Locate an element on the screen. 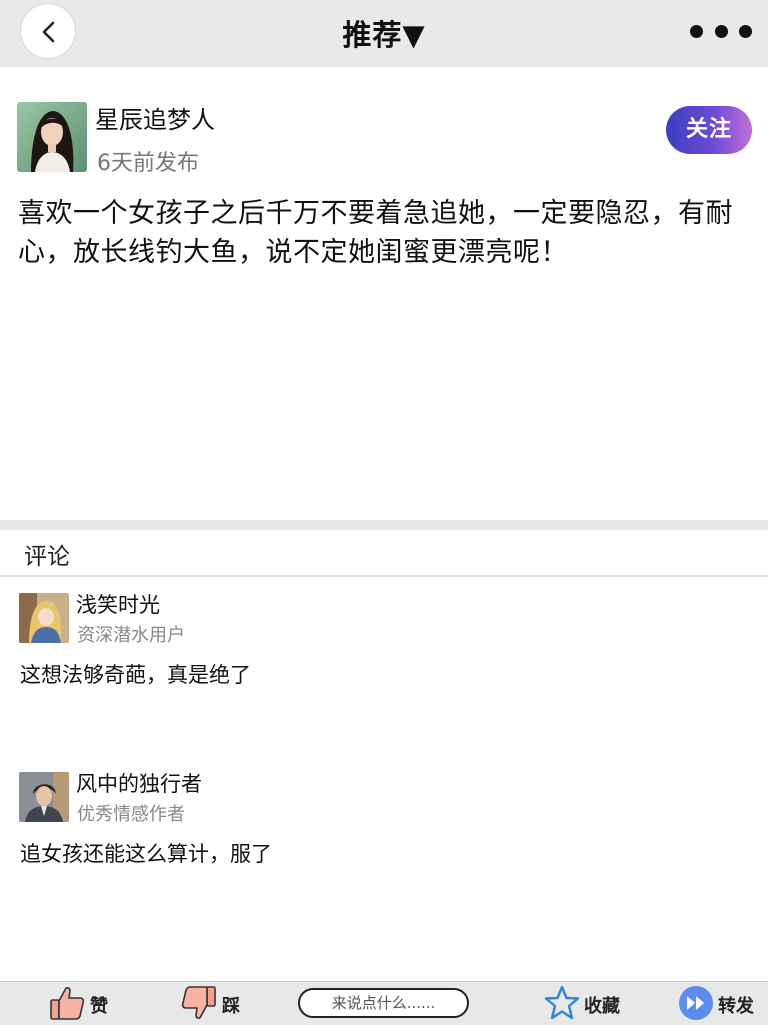  post-timestamp: 6天前发布 is located at coordinates (148, 163).